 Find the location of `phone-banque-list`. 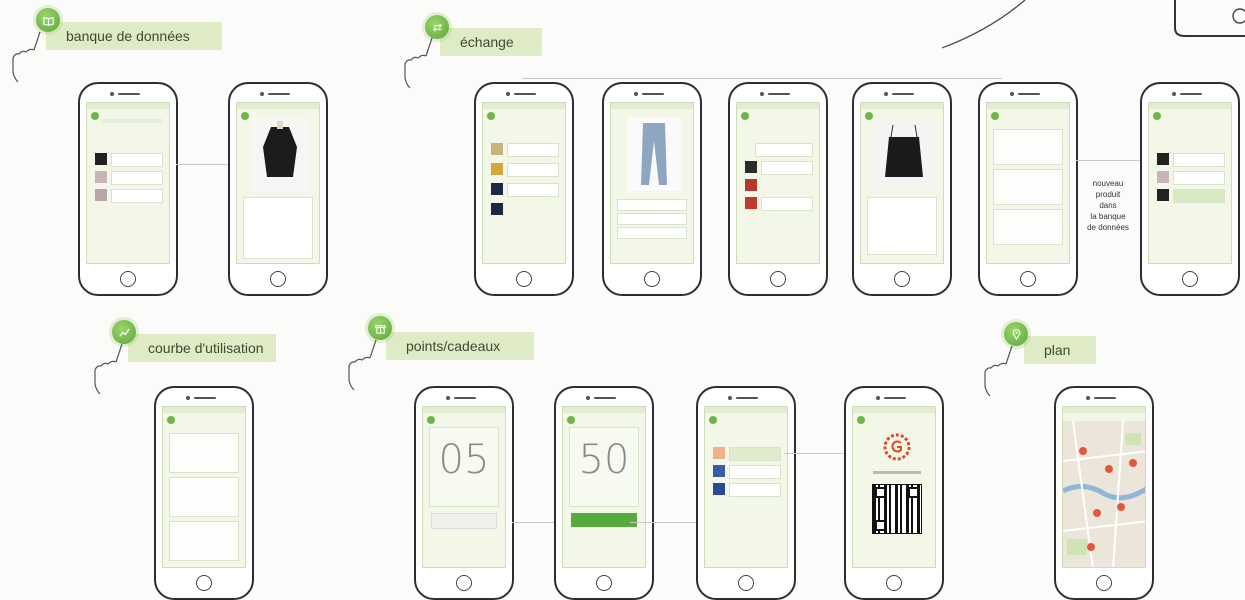

phone-banque-list is located at coordinates (128, 189).